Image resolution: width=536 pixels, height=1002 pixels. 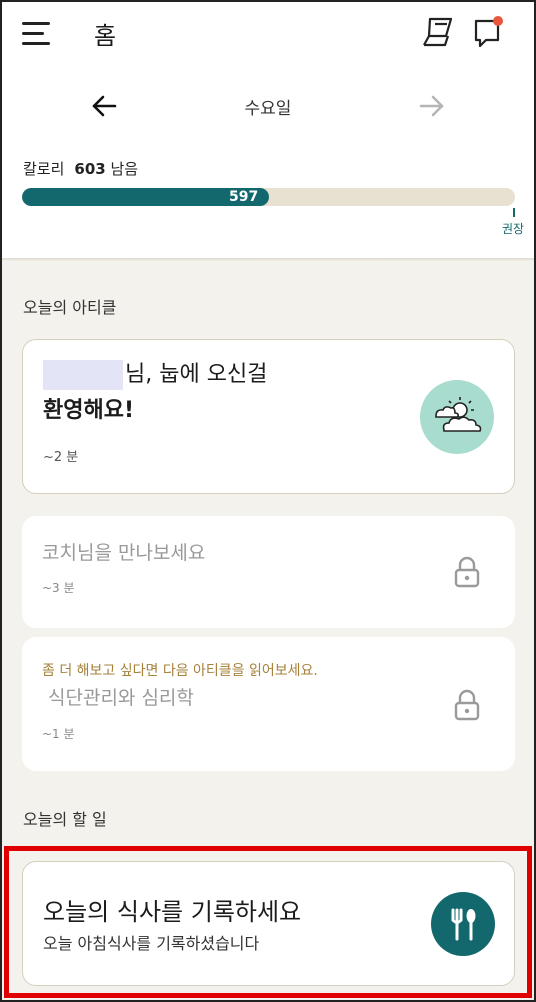 I want to click on calorie-label: 칼로리, so click(x=44, y=169).